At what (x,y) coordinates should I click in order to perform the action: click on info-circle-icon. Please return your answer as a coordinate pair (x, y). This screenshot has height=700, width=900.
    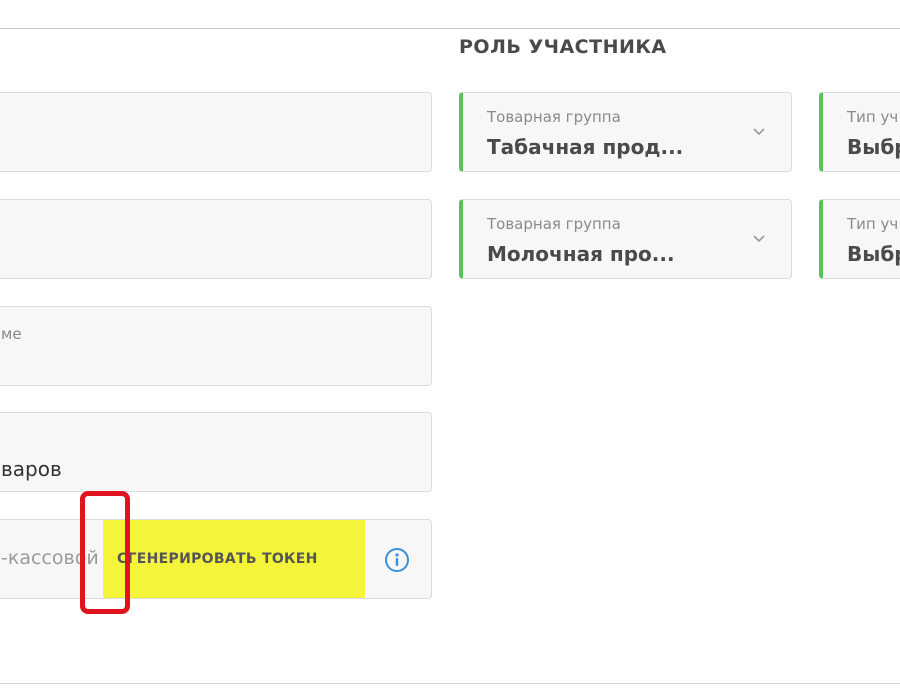
    Looking at the image, I should click on (397, 560).